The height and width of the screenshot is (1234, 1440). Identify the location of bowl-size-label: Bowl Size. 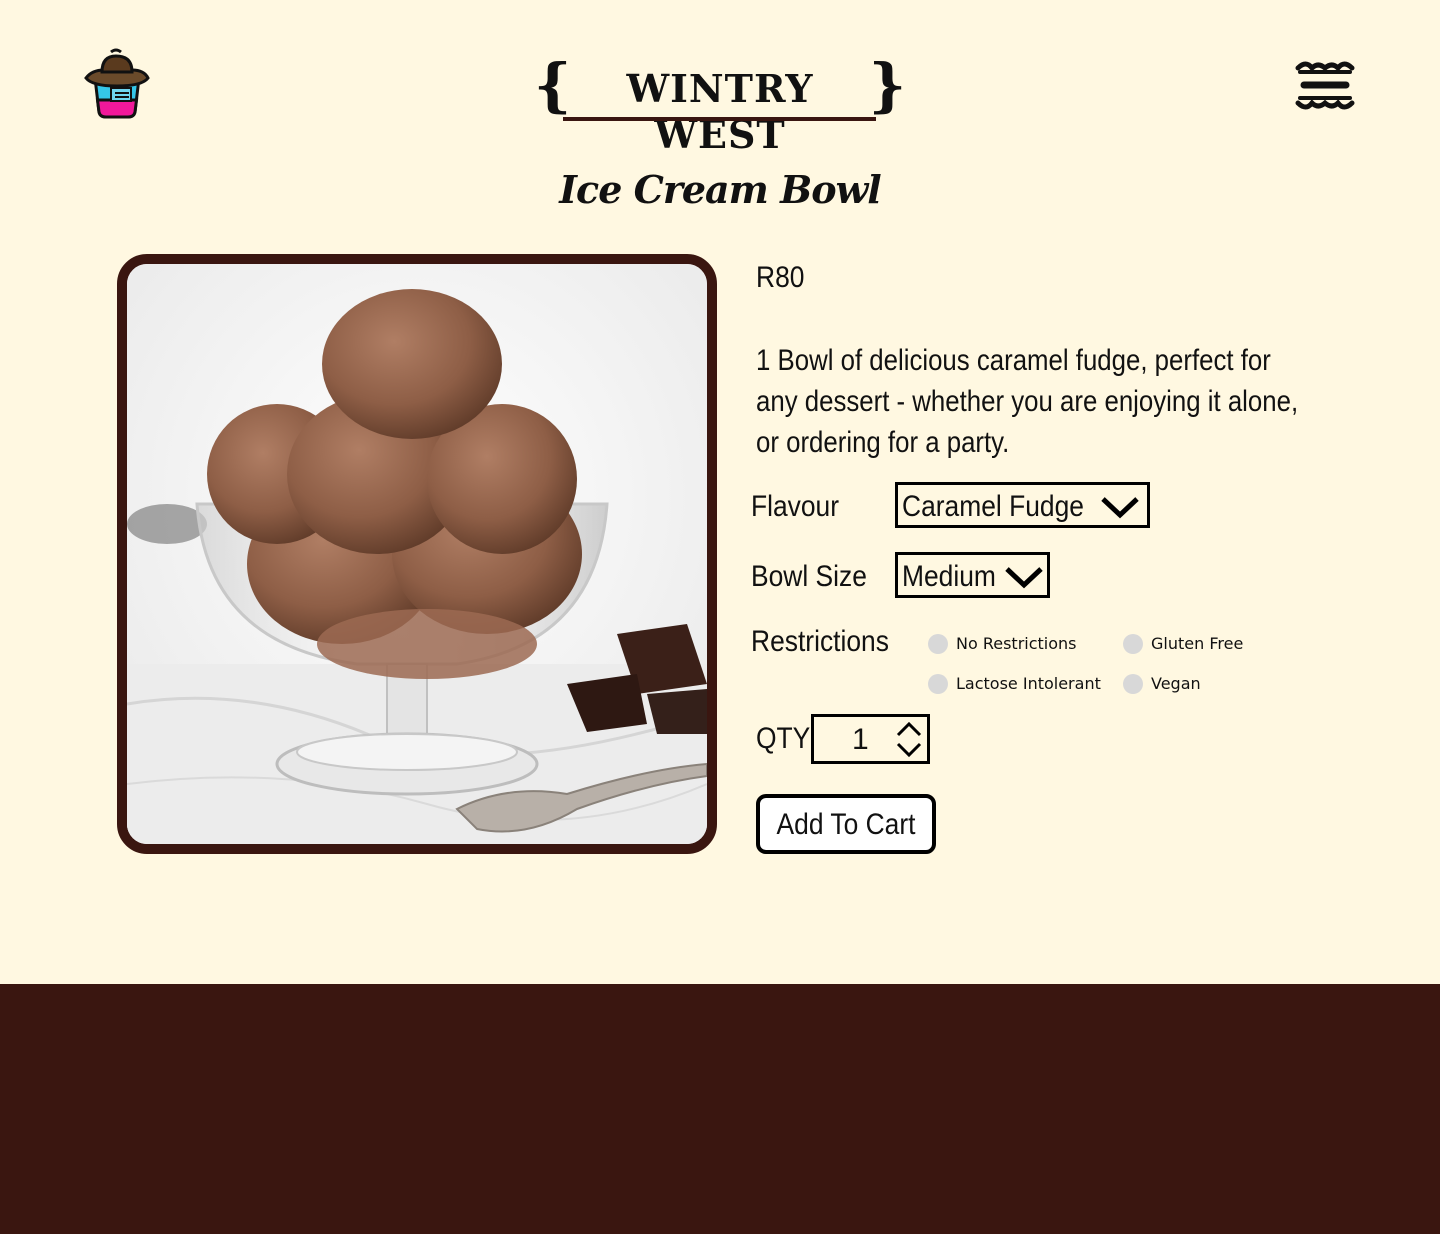
(809, 576).